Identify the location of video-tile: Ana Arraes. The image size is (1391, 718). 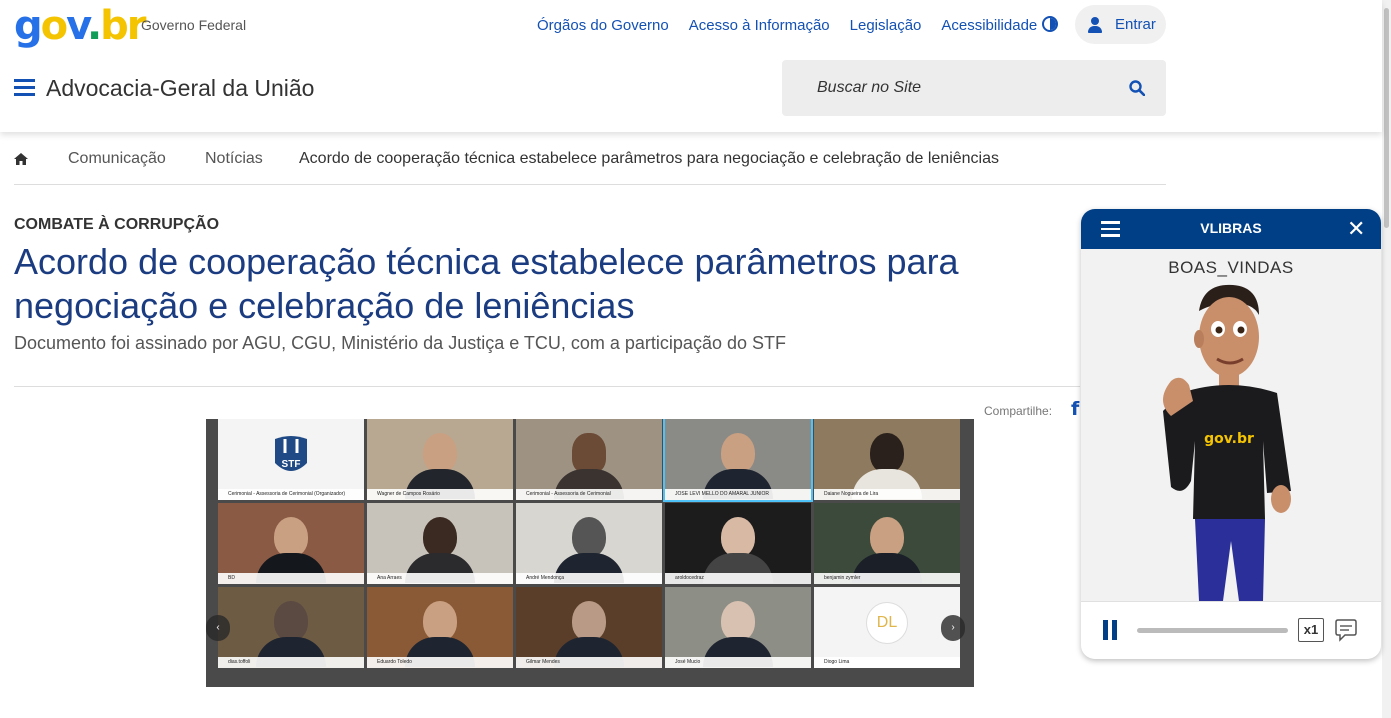
(440, 543).